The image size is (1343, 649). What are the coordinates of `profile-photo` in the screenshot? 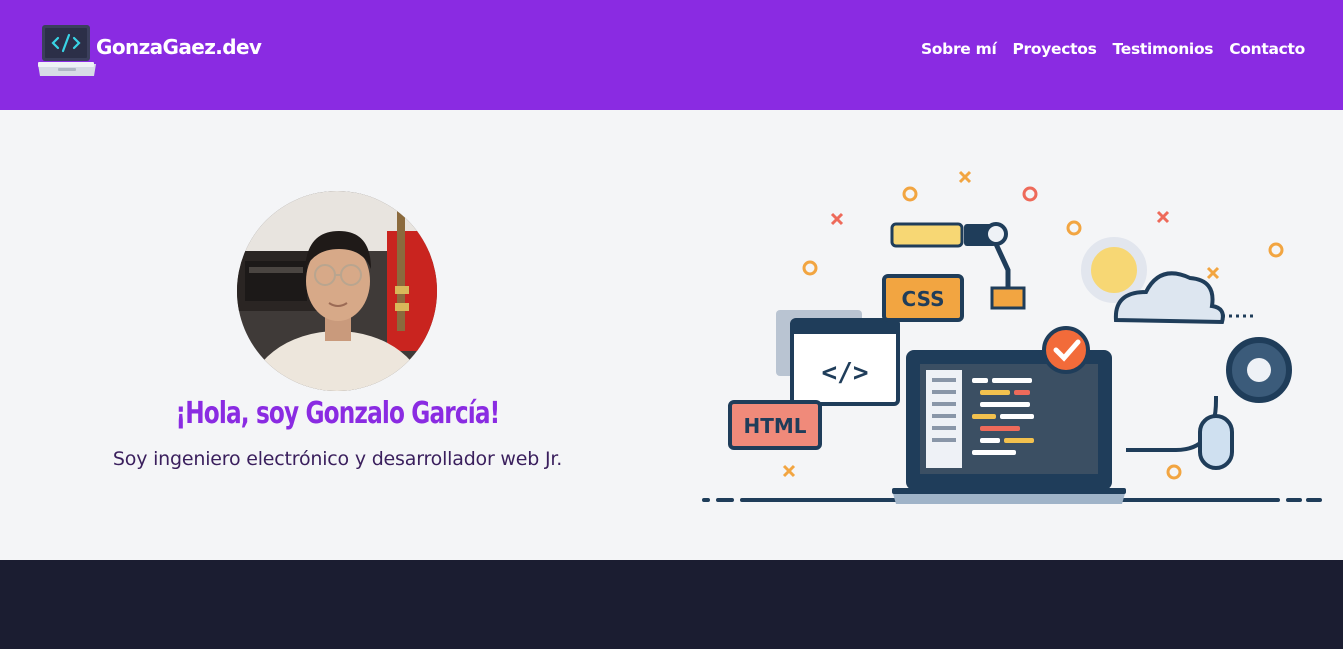 It's located at (337, 291).